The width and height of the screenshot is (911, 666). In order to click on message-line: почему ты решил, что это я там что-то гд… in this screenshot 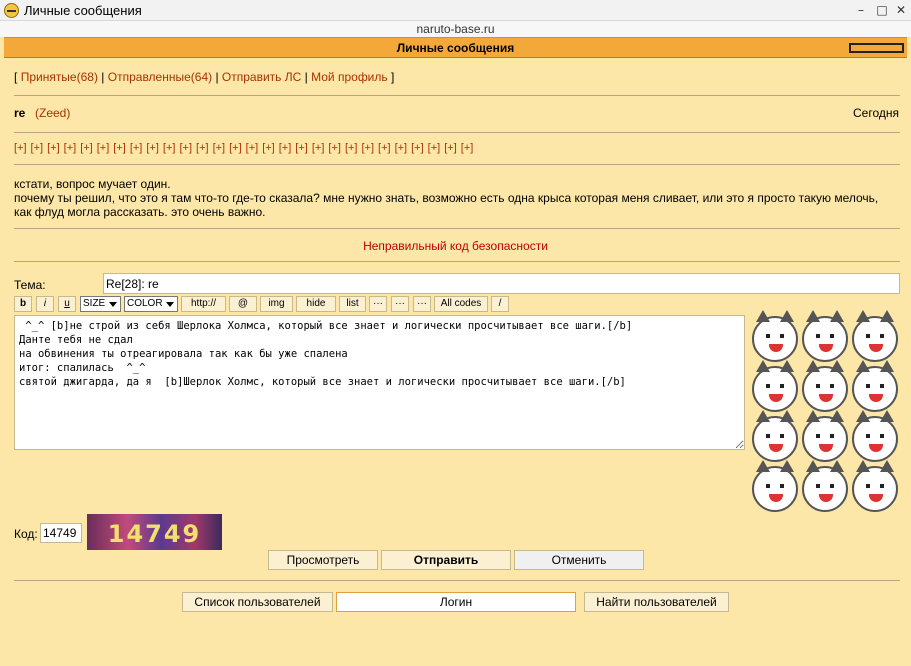, I will do `click(446, 198)`.